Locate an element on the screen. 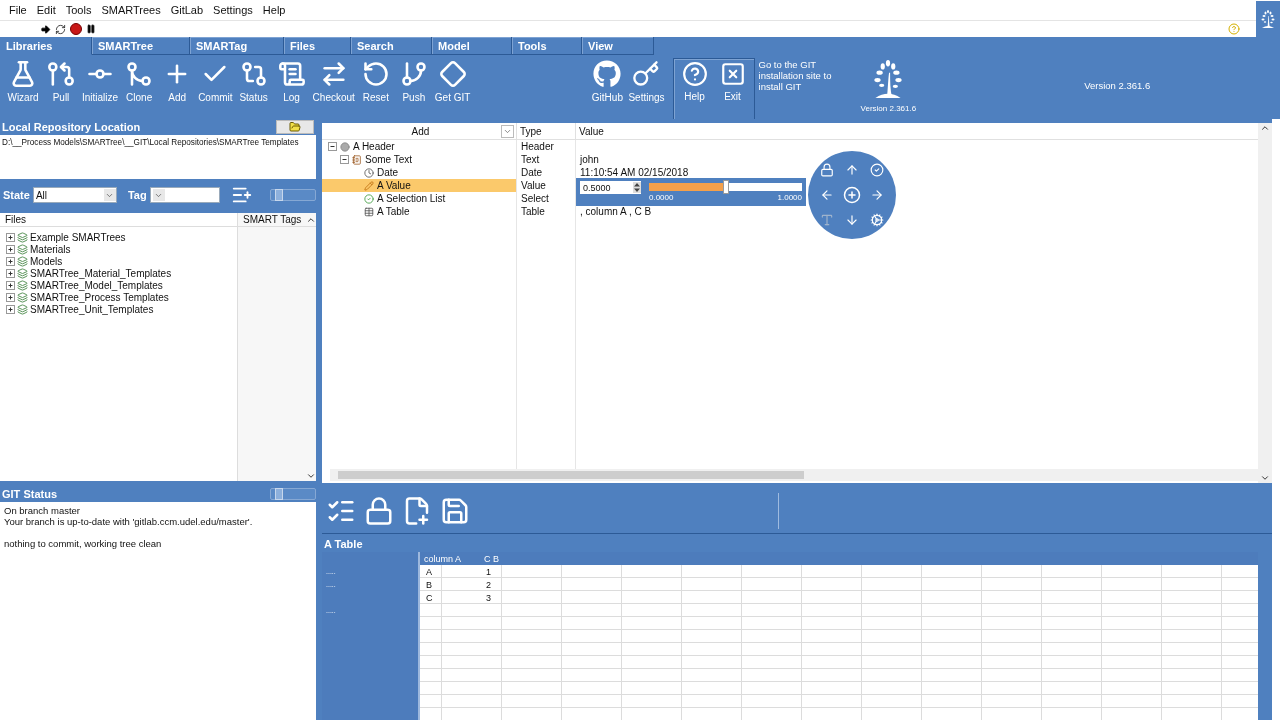 The width and height of the screenshot is (1280, 720). ribbon-button: Commit is located at coordinates (215, 88).